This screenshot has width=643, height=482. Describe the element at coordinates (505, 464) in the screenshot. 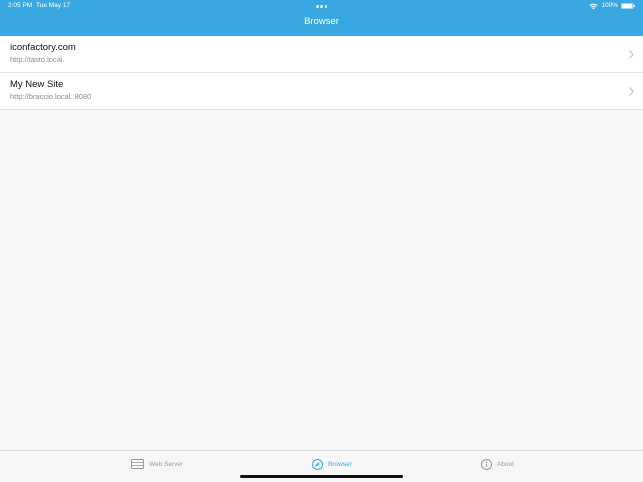

I see `tab-label: About` at that location.